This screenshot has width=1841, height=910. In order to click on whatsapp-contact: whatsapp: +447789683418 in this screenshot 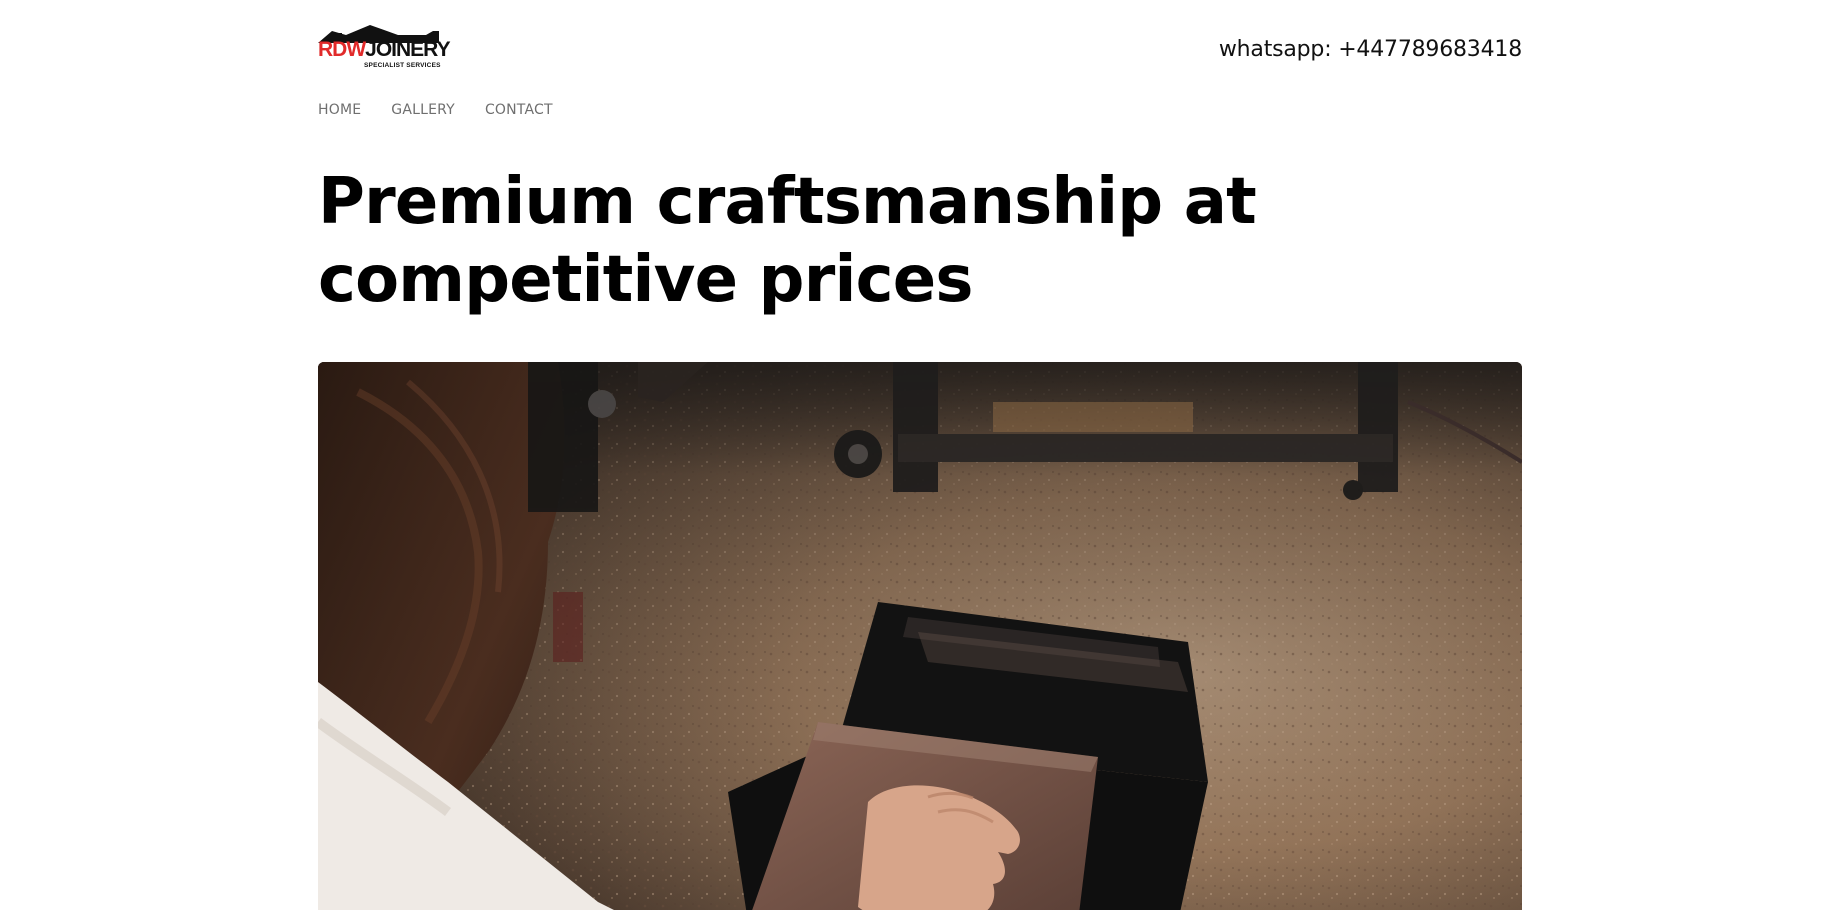, I will do `click(1370, 49)`.